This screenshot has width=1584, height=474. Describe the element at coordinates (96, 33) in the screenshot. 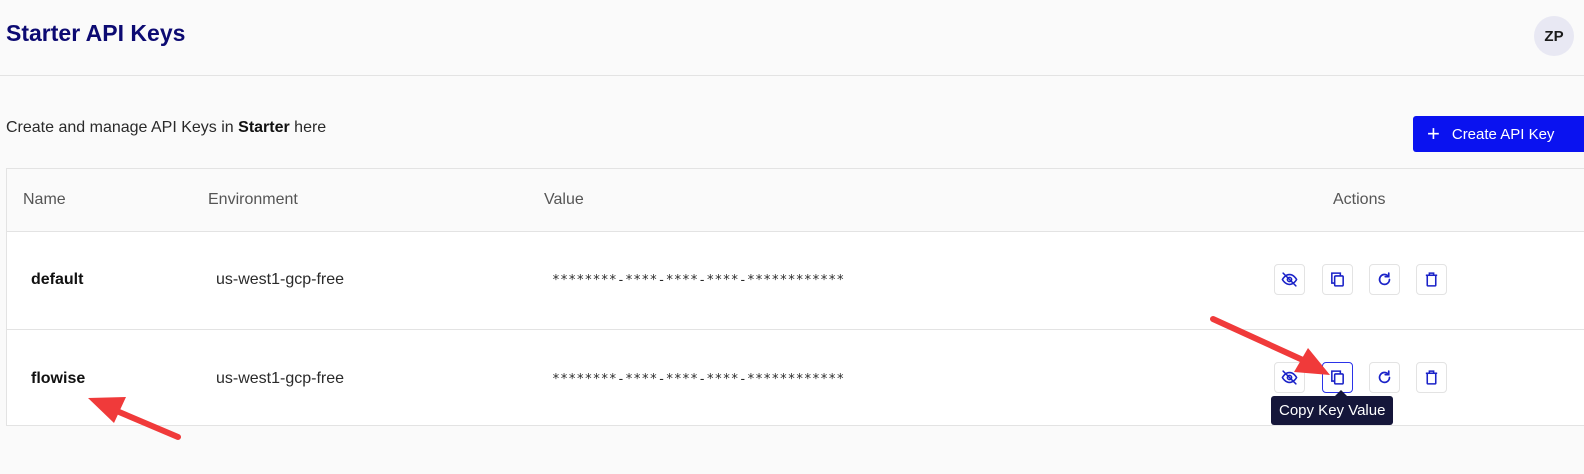

I see `page-title: Starter API Keys` at that location.